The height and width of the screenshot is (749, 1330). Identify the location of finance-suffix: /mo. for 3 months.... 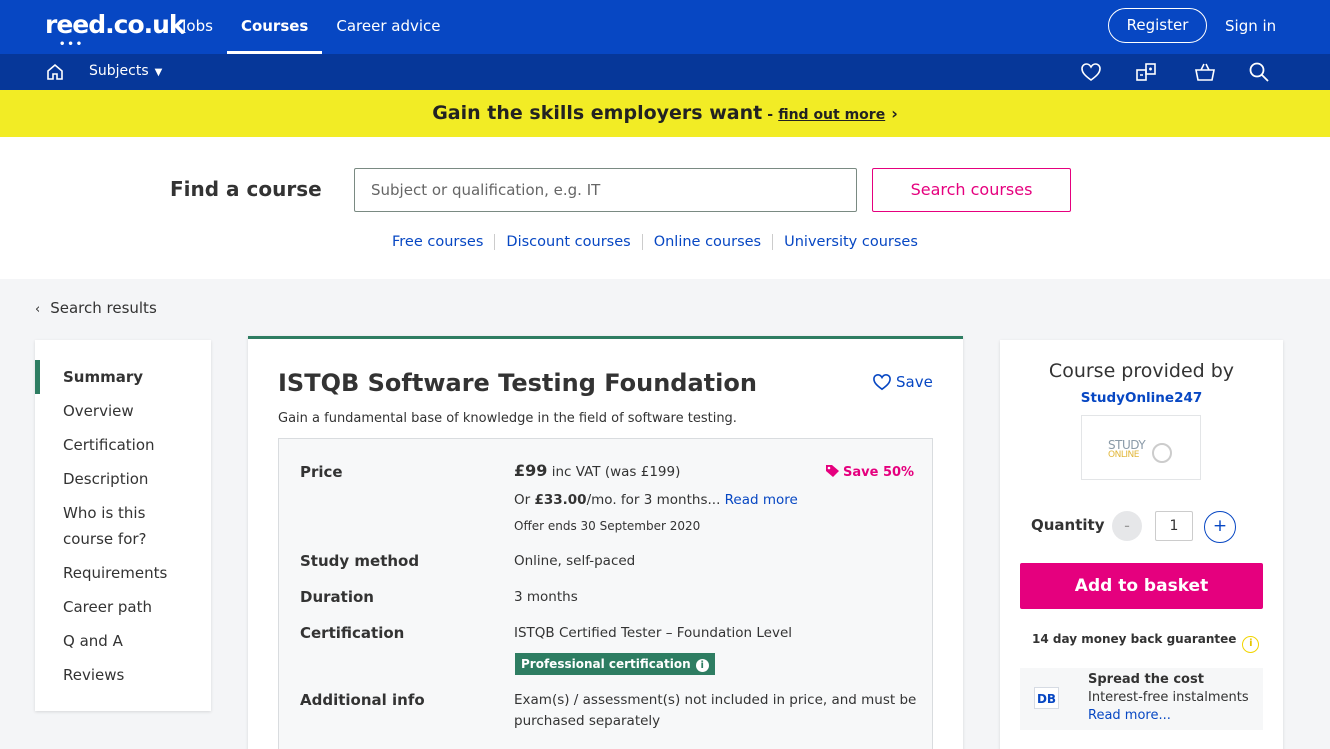
(653, 500).